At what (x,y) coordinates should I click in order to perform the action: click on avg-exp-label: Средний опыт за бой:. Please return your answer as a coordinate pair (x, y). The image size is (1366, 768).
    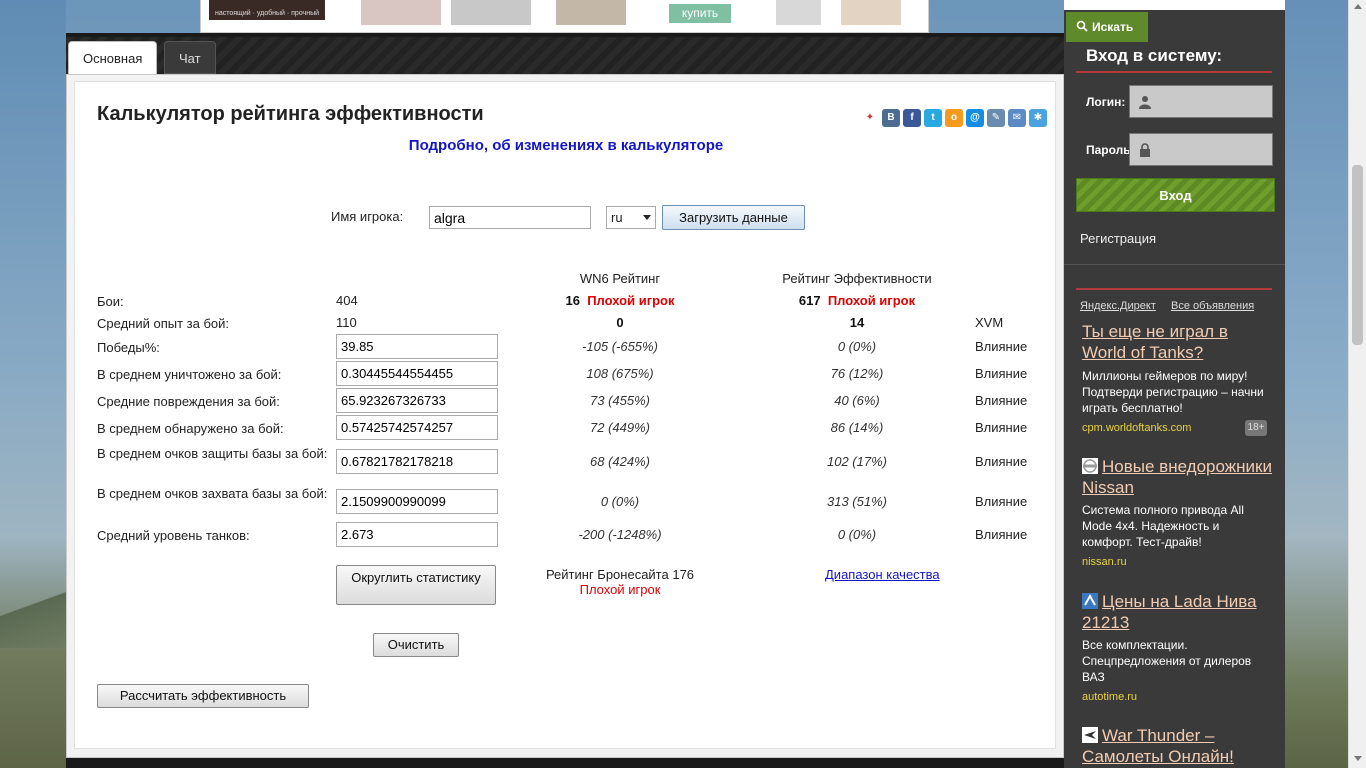
    Looking at the image, I should click on (163, 323).